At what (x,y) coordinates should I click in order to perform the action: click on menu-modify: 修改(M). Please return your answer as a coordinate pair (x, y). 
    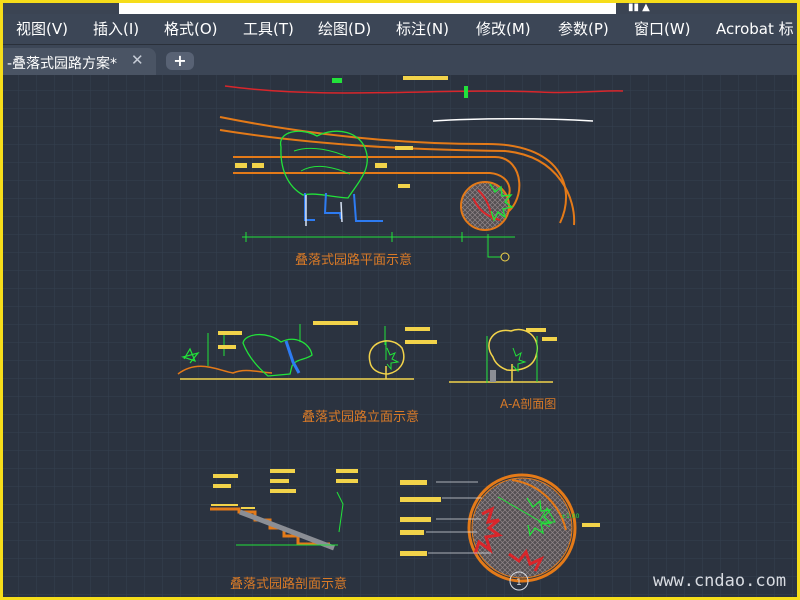
    Looking at the image, I should click on (503, 29).